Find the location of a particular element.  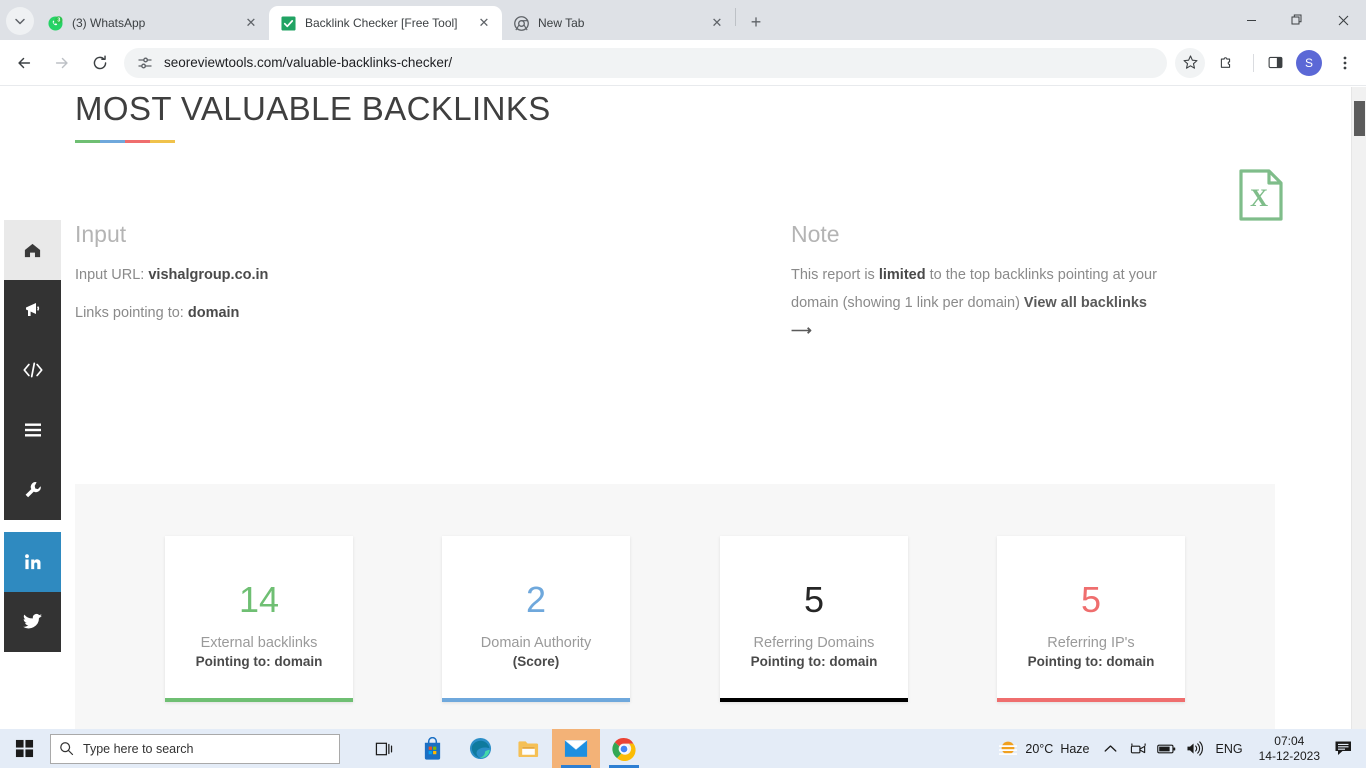

title-underline-rule is located at coordinates (125, 141).